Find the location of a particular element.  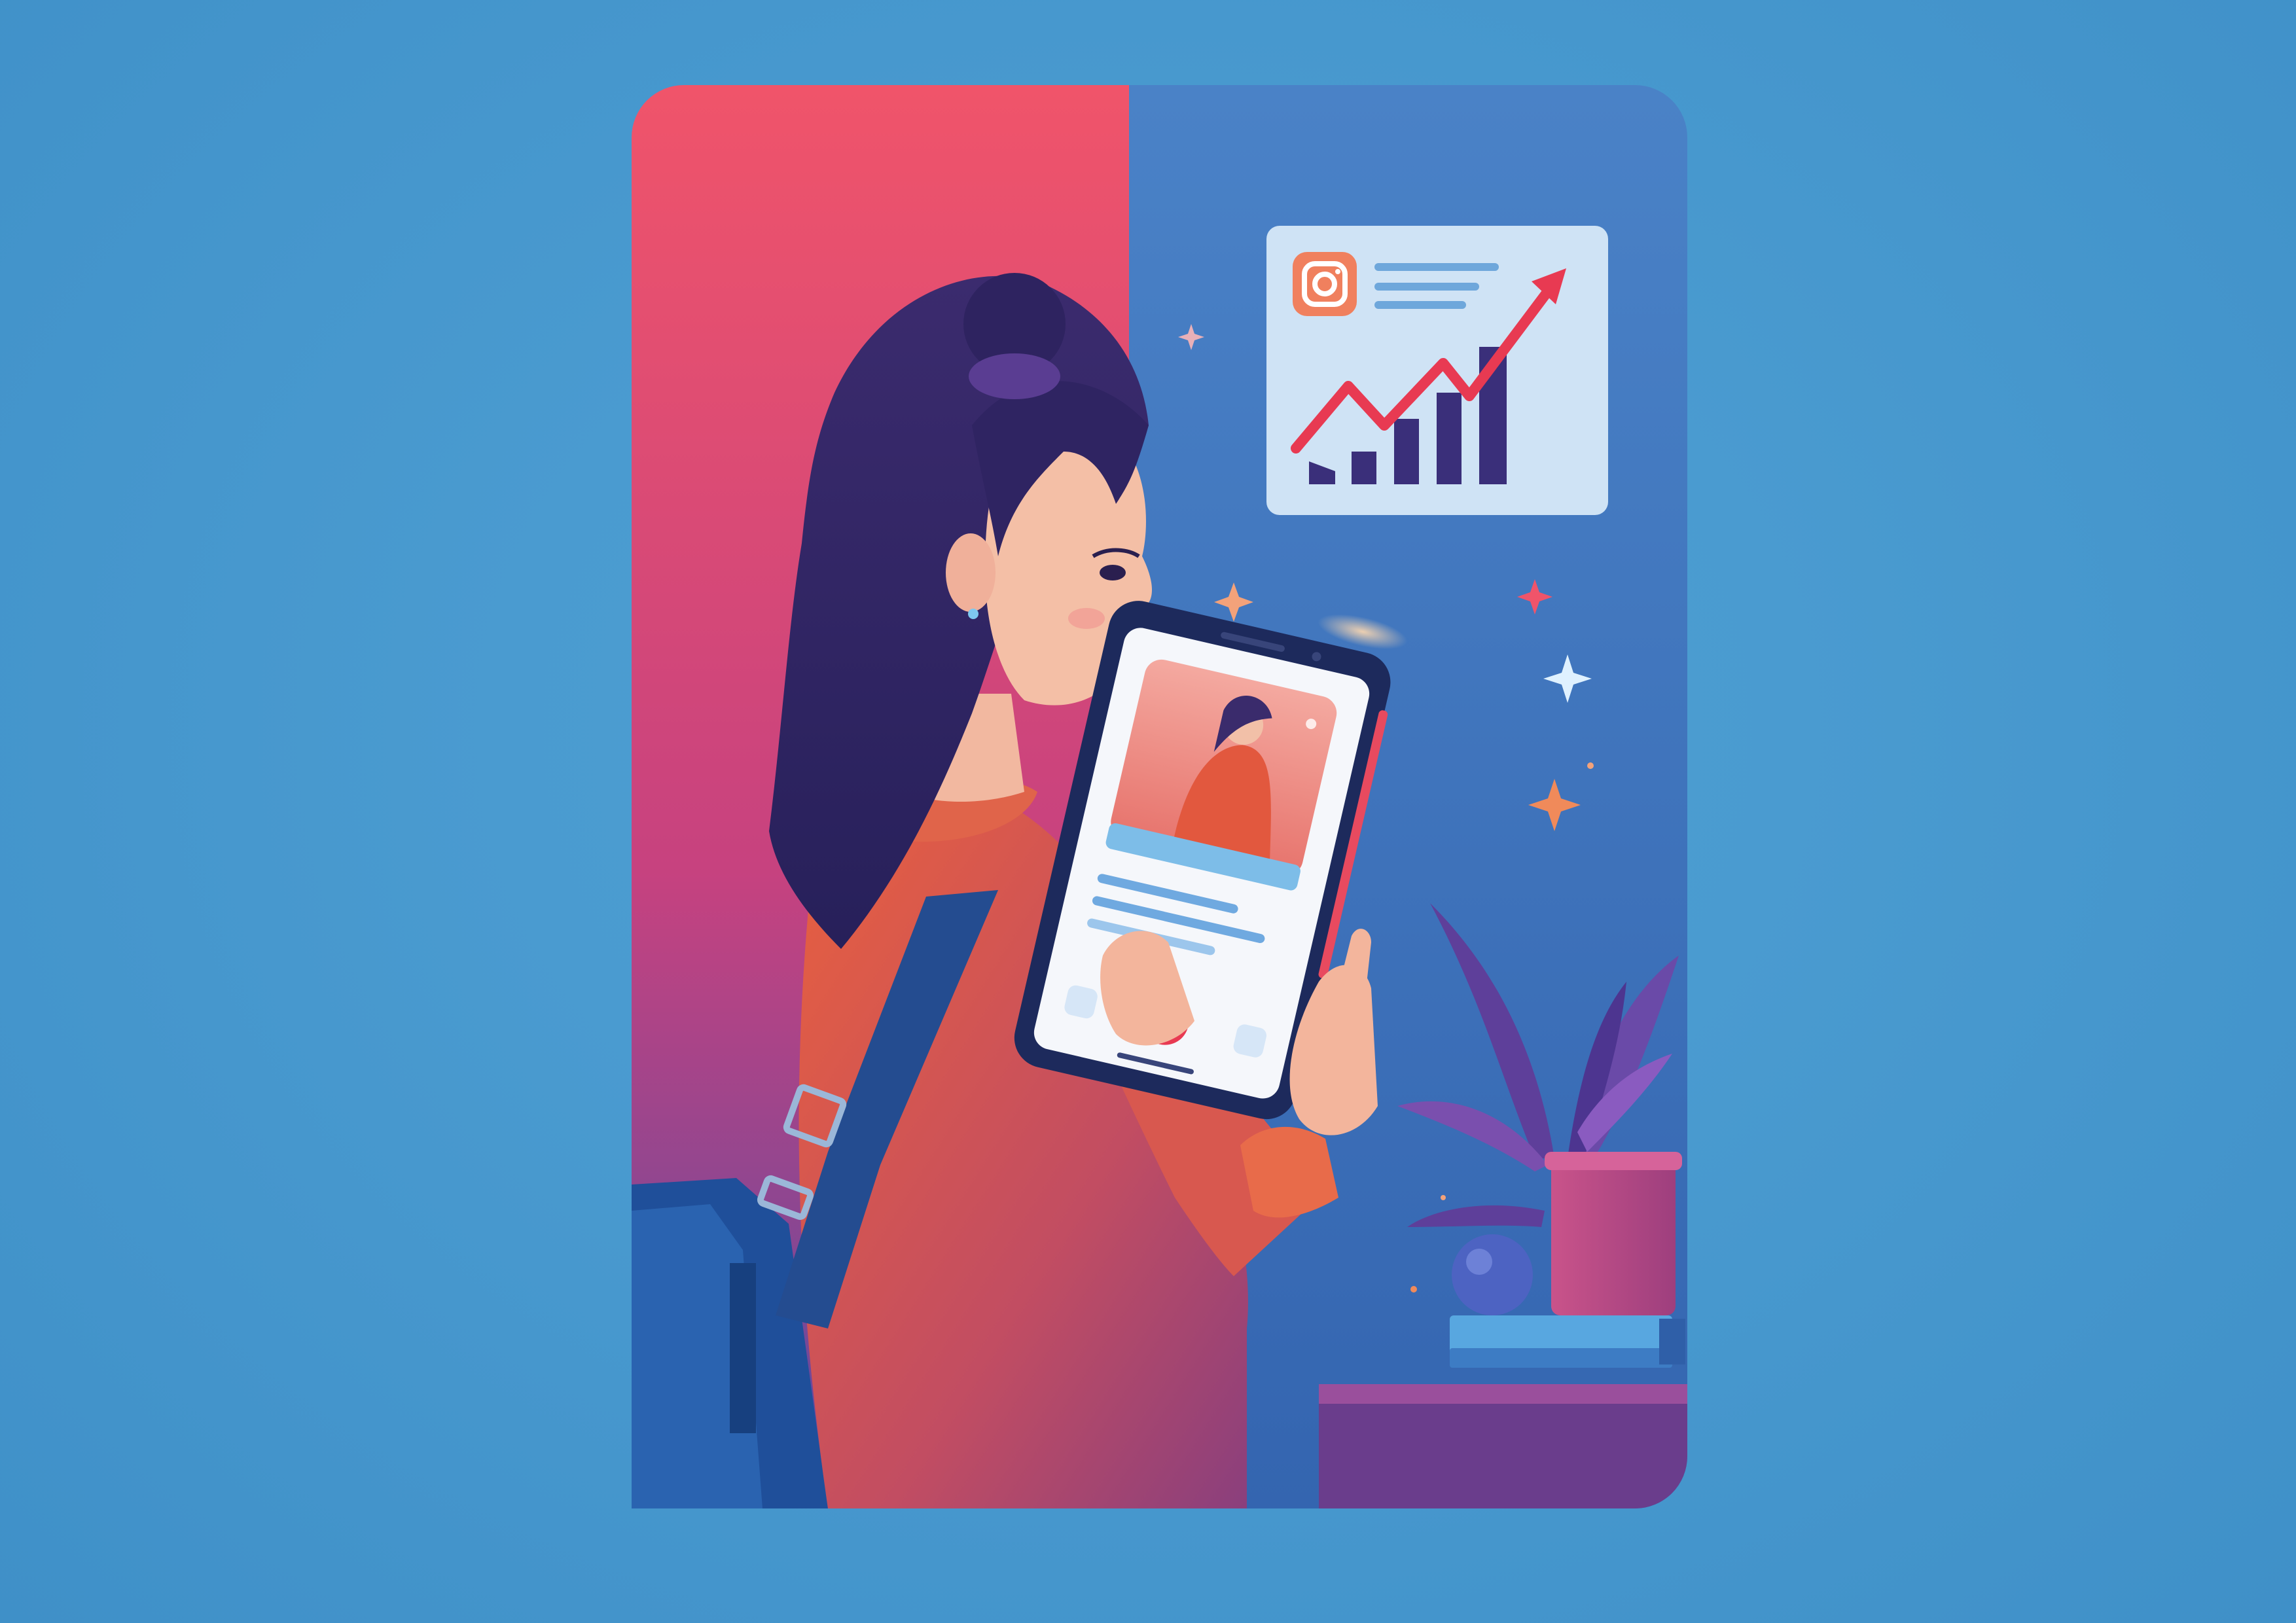

decor-ball is located at coordinates (1492, 1274).